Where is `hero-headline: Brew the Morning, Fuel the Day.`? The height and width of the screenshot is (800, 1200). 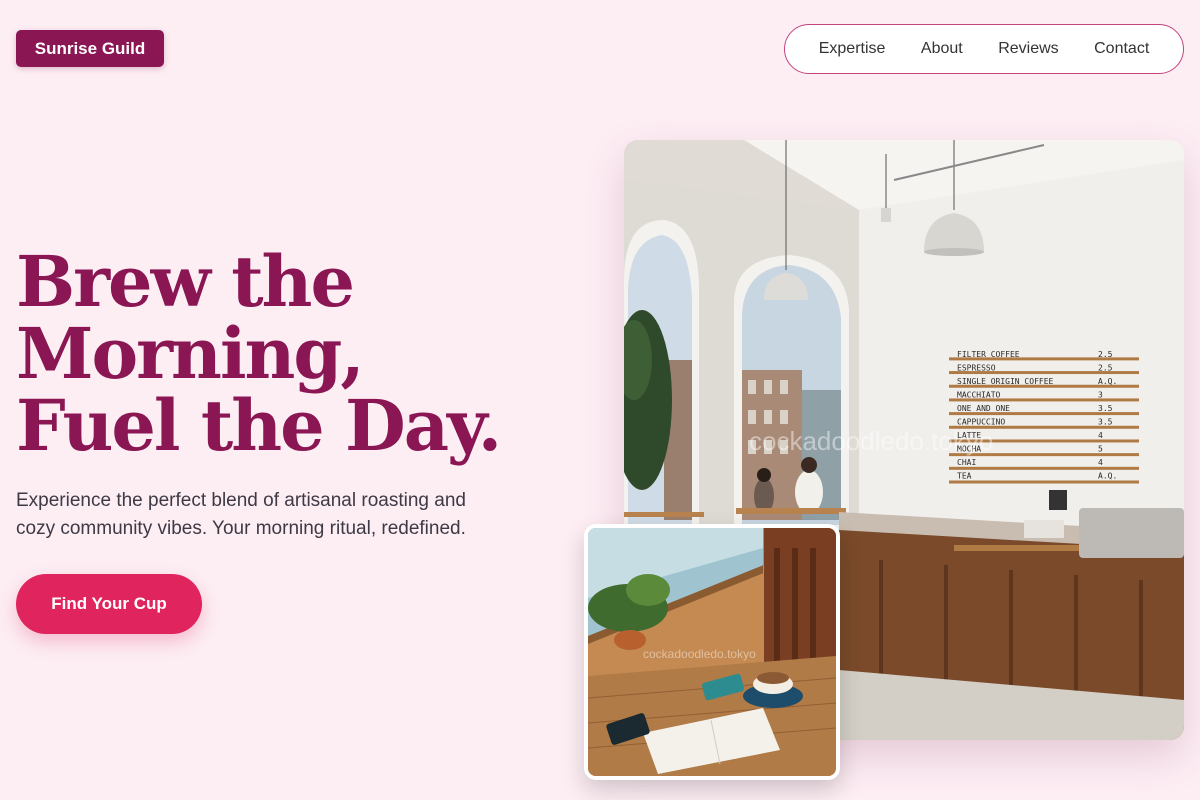
hero-headline: Brew the Morning, Fuel the Day. is located at coordinates (296, 354).